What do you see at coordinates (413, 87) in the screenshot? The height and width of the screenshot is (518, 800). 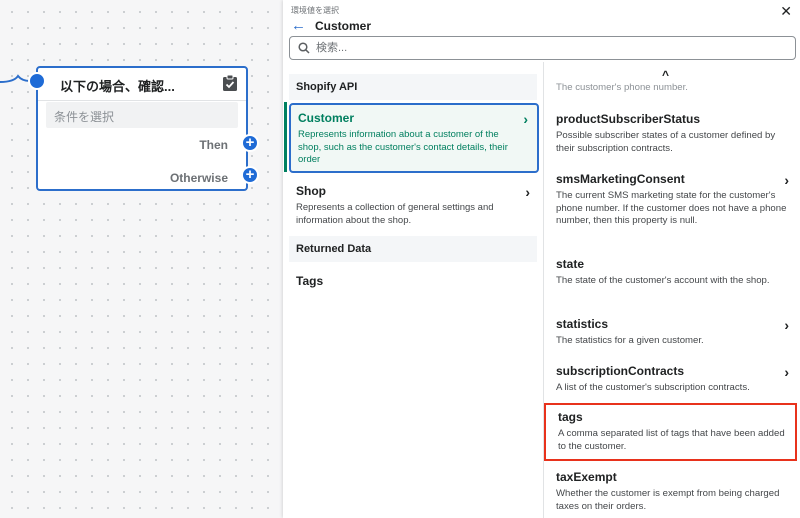 I see `section-header-shopify-api: Shopify API` at bounding box center [413, 87].